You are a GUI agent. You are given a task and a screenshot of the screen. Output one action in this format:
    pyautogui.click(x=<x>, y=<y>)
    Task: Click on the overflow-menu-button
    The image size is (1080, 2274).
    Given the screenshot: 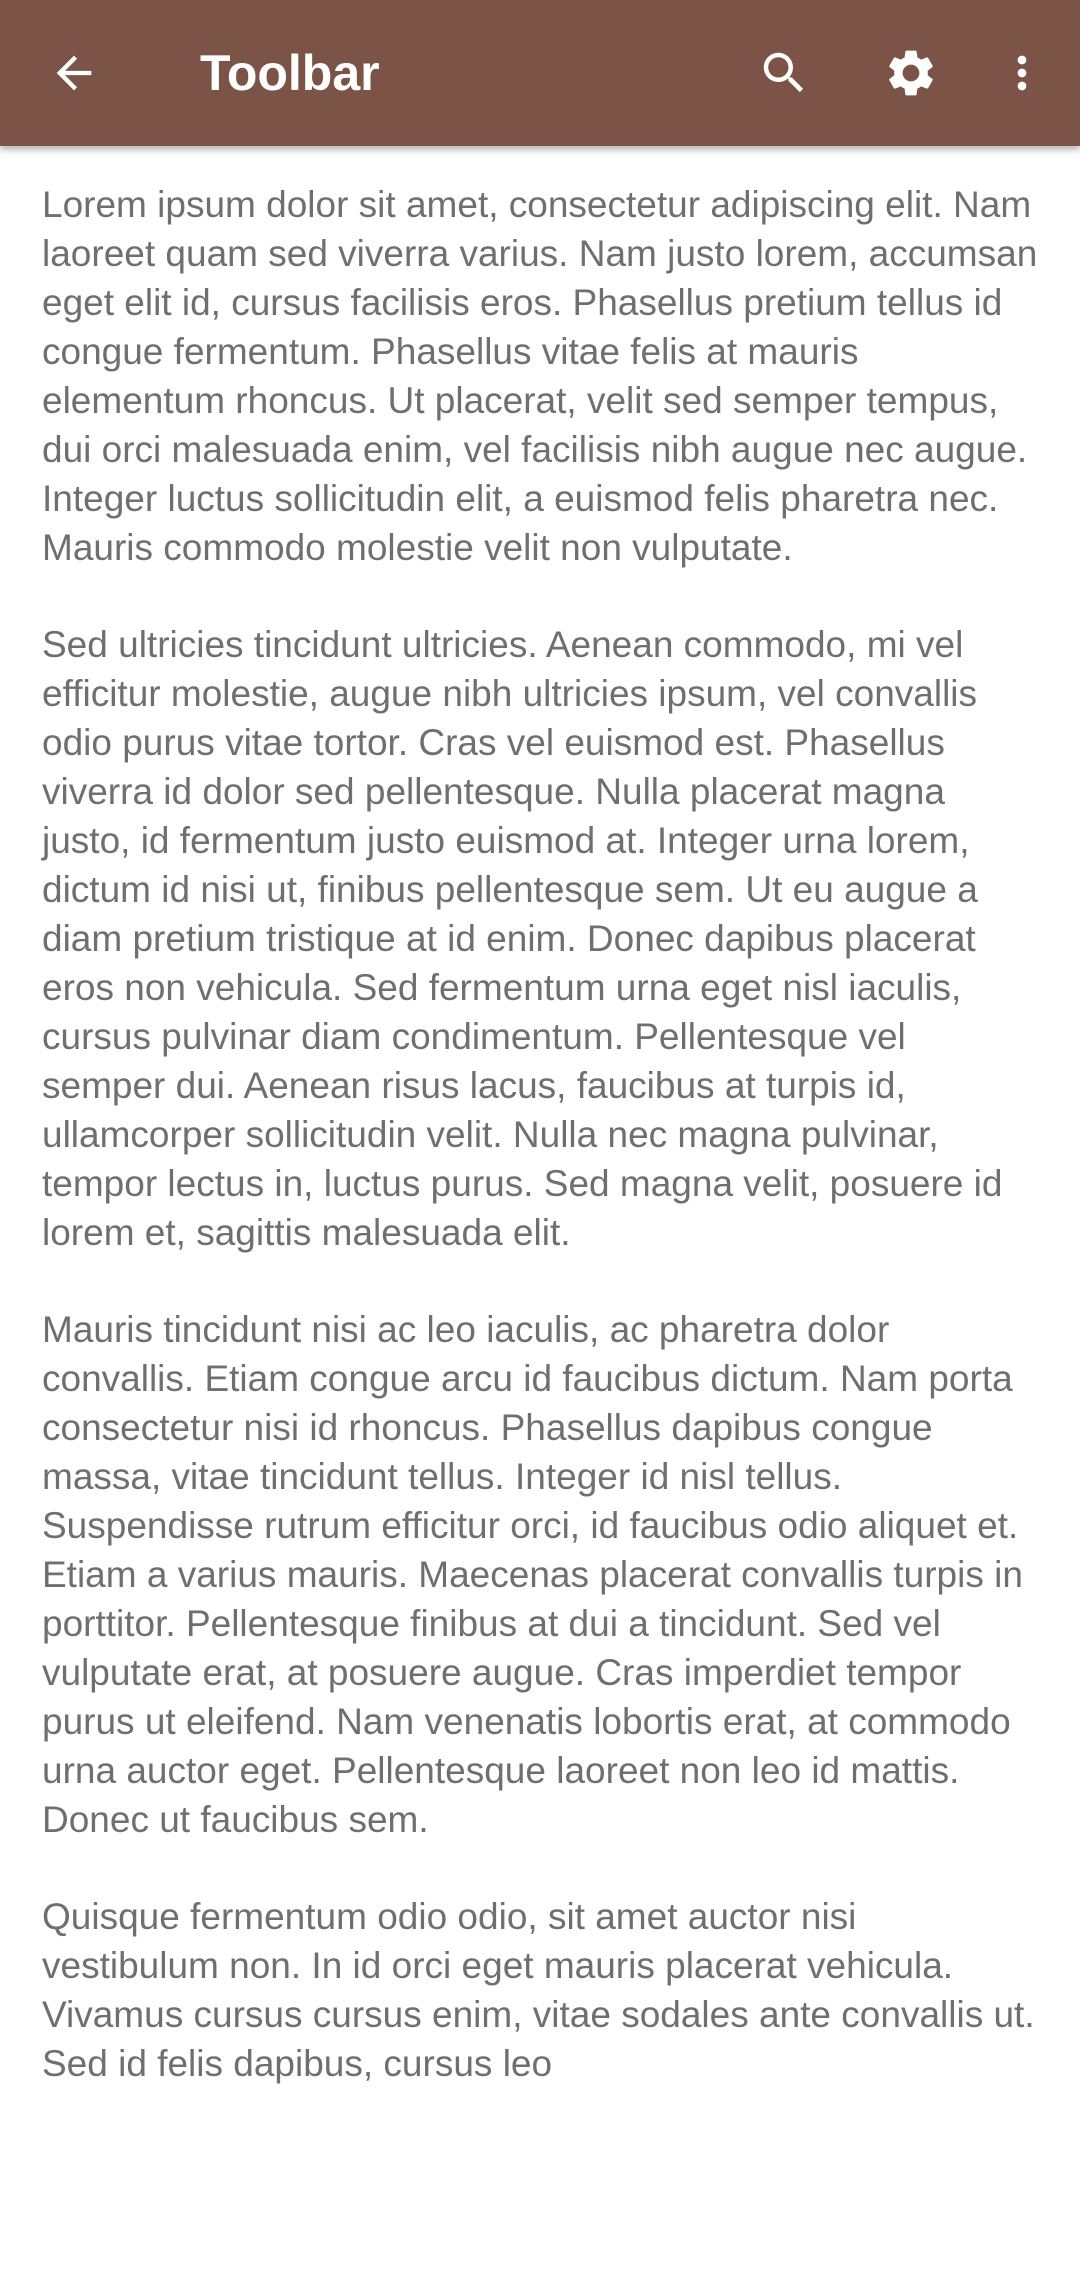 What is the action you would take?
    pyautogui.click(x=1022, y=73)
    